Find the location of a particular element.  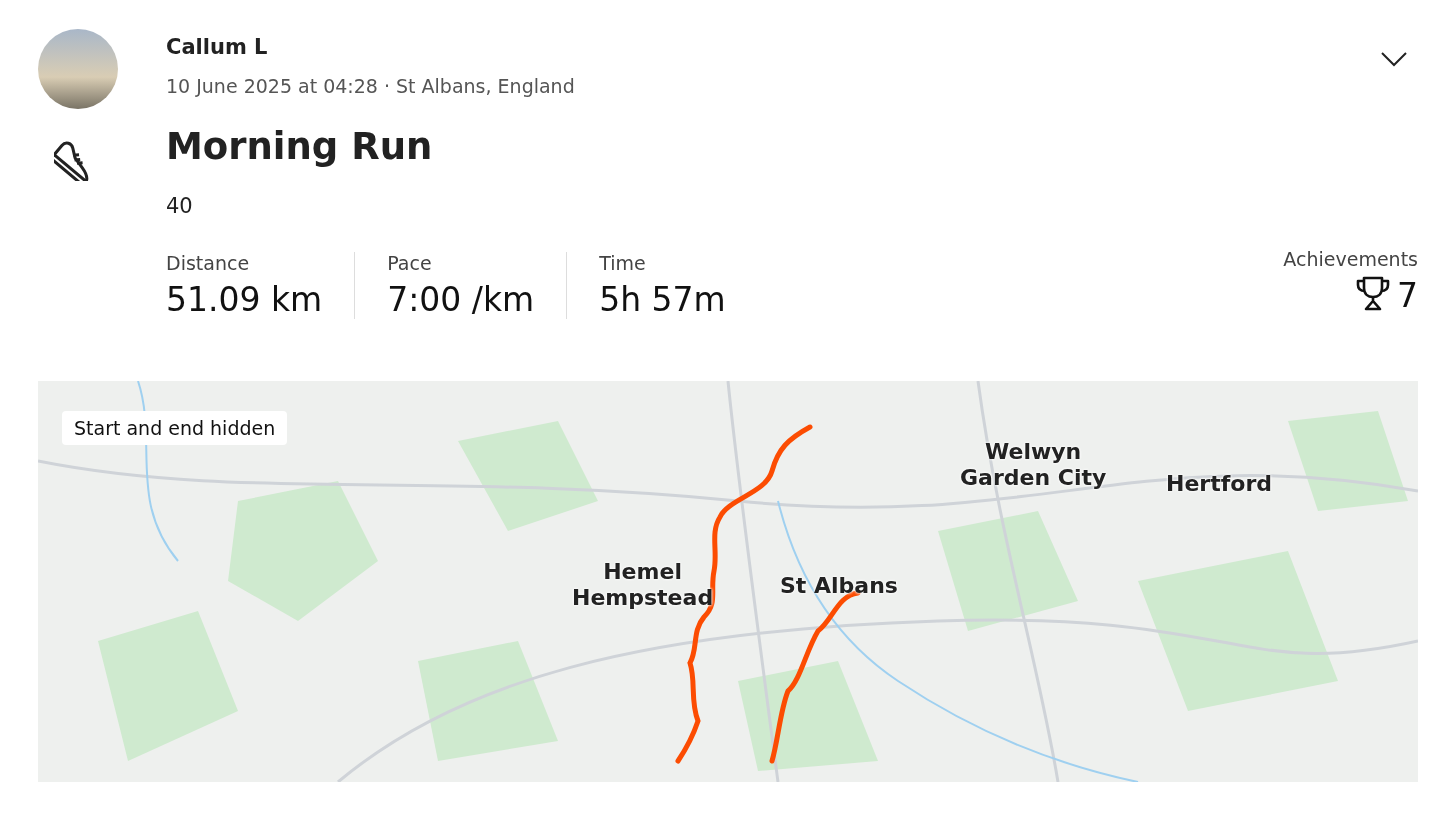

stat-value: 5h 57m is located at coordinates (662, 299).